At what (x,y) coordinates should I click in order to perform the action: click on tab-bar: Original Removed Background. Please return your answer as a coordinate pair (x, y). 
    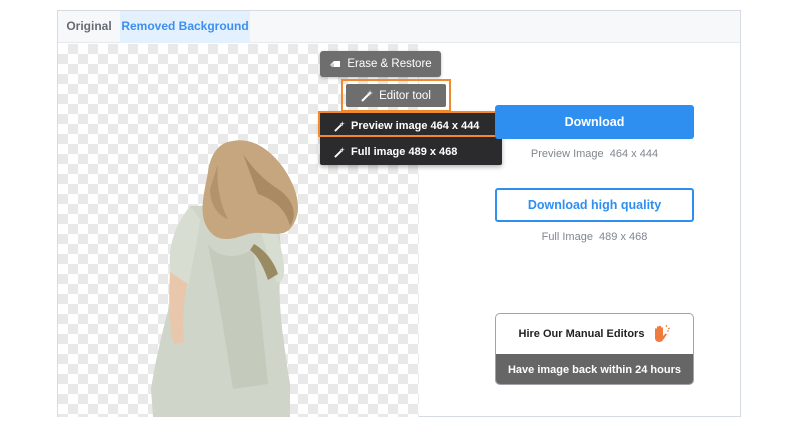
    Looking at the image, I should click on (399, 27).